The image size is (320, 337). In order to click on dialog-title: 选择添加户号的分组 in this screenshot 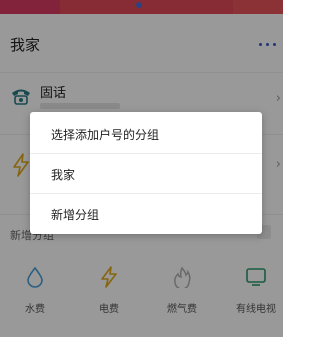, I will do `click(146, 133)`.